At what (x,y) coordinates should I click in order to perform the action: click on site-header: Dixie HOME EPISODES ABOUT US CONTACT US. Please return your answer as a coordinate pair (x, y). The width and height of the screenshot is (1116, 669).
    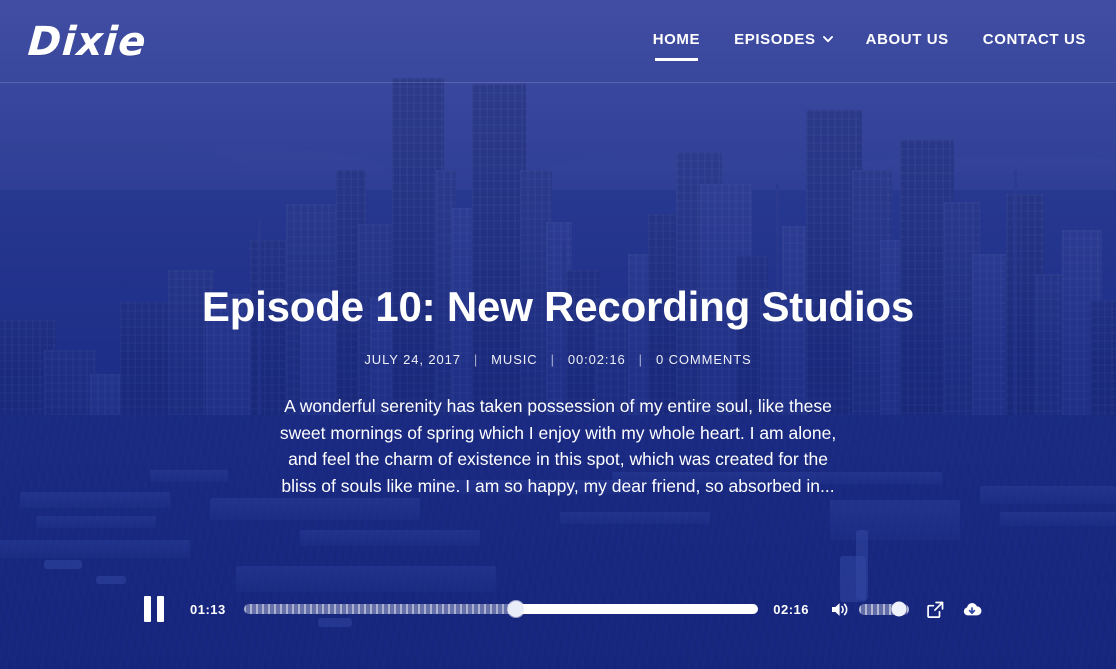
    Looking at the image, I should click on (558, 41).